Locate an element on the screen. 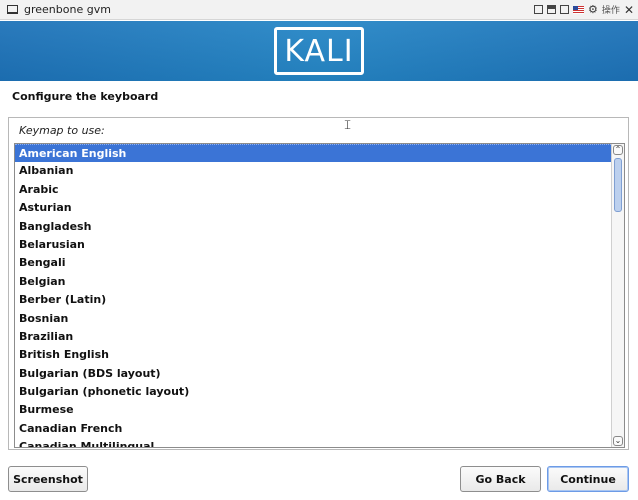 The width and height of the screenshot is (638, 500). restore-icon is located at coordinates (552, 9).